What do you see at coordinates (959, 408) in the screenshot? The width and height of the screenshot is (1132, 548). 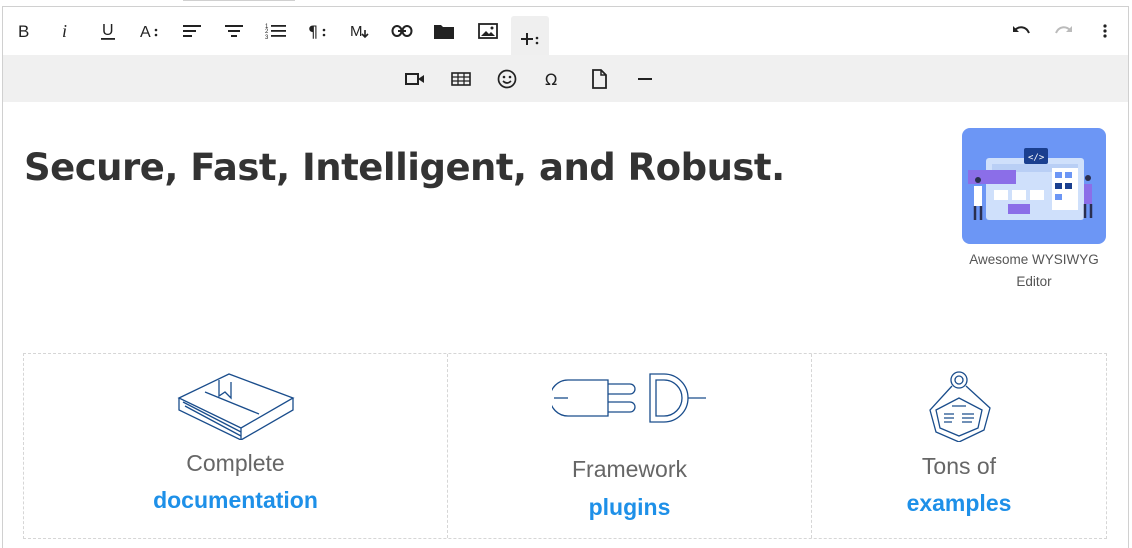 I see `examples-icon` at bounding box center [959, 408].